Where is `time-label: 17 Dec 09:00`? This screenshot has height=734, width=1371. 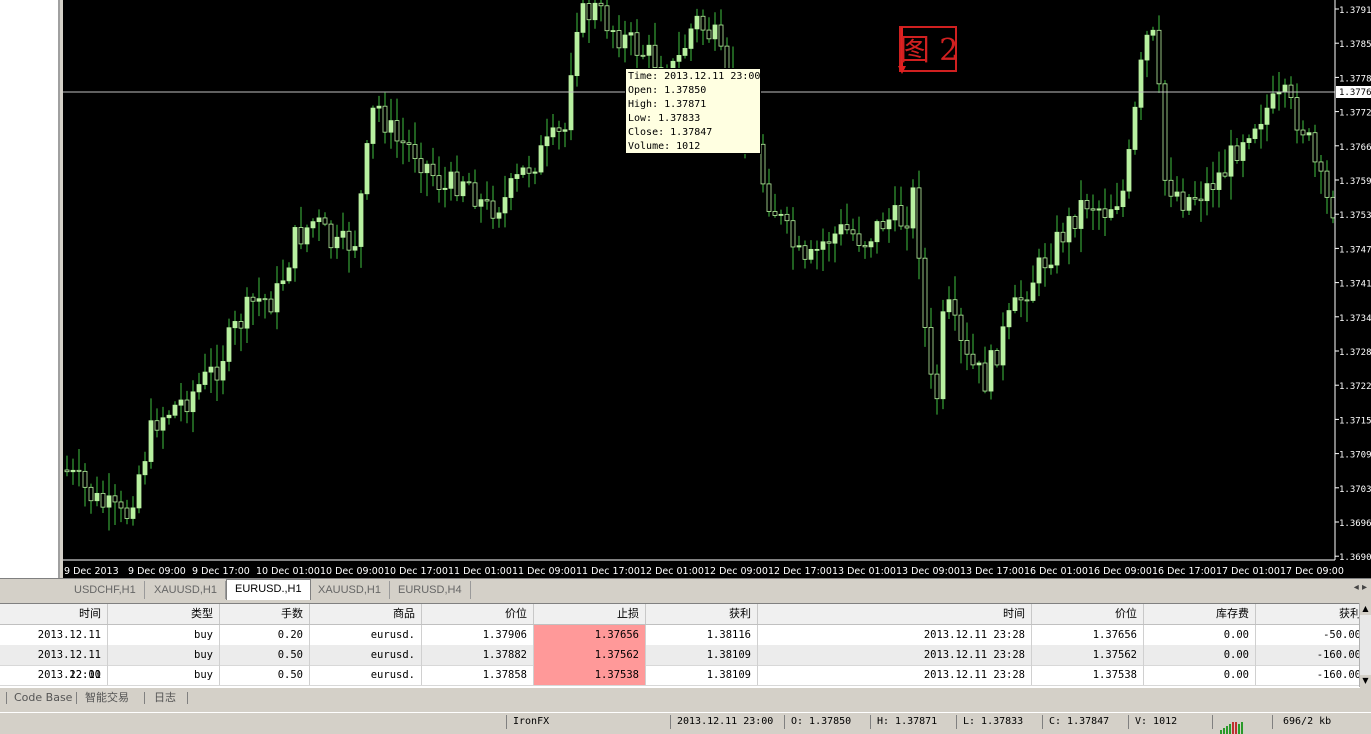
time-label: 17 Dec 09:00 is located at coordinates (1312, 571).